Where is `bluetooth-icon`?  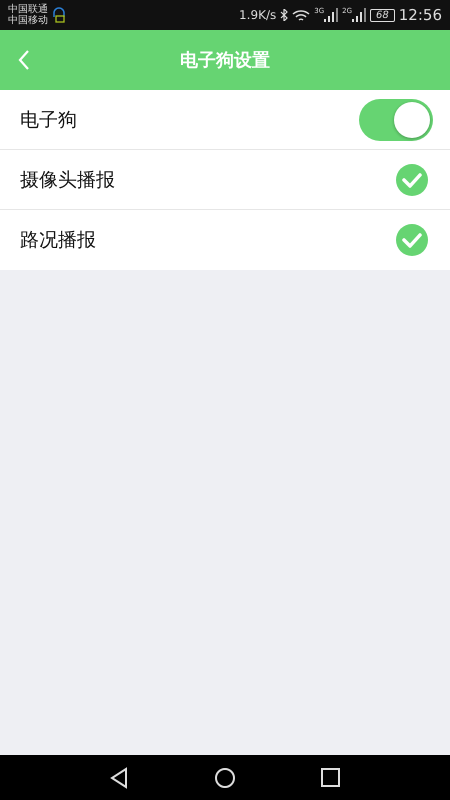
bluetooth-icon is located at coordinates (284, 15).